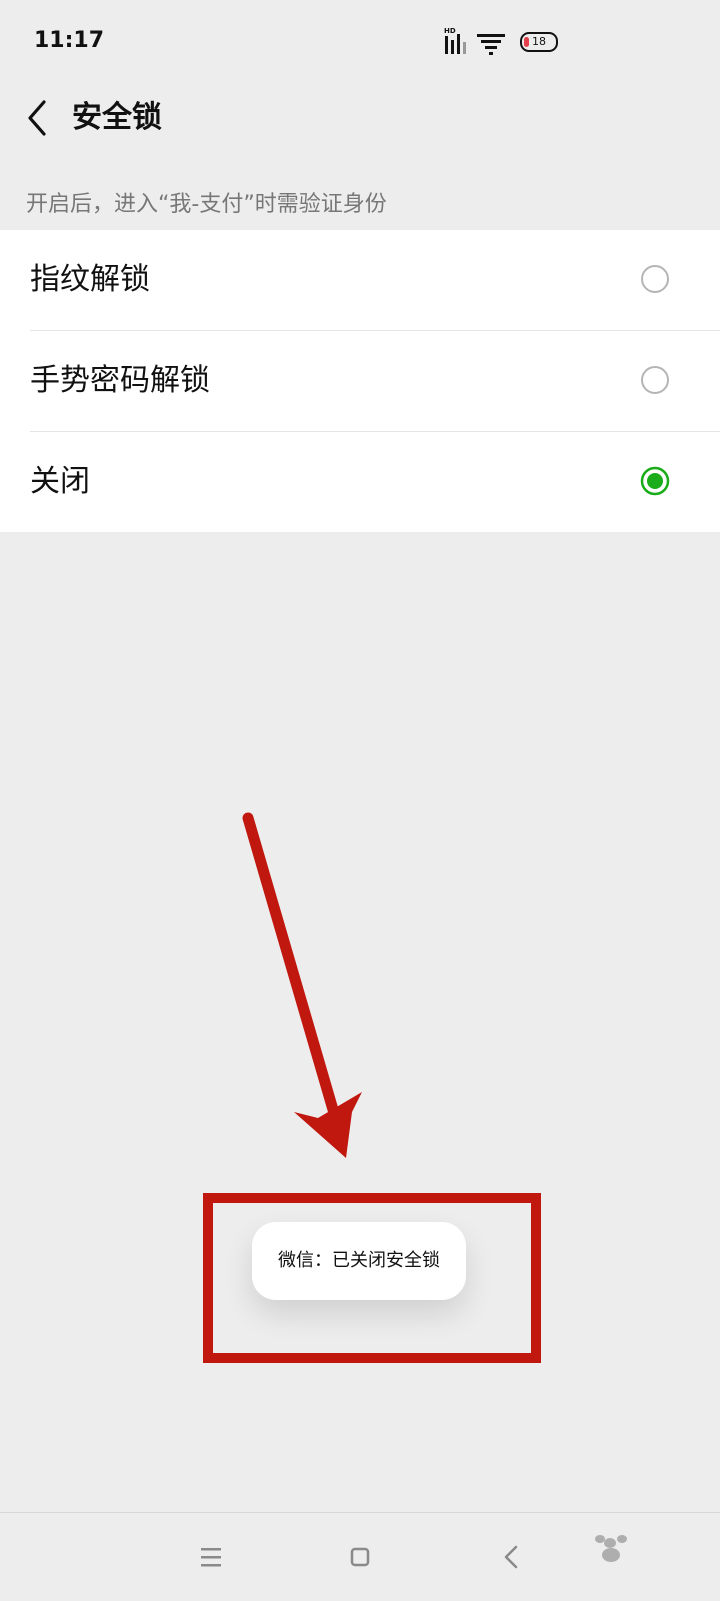 The width and height of the screenshot is (720, 1601). Describe the element at coordinates (90, 279) in the screenshot. I see `option-label: 指纹解锁` at that location.